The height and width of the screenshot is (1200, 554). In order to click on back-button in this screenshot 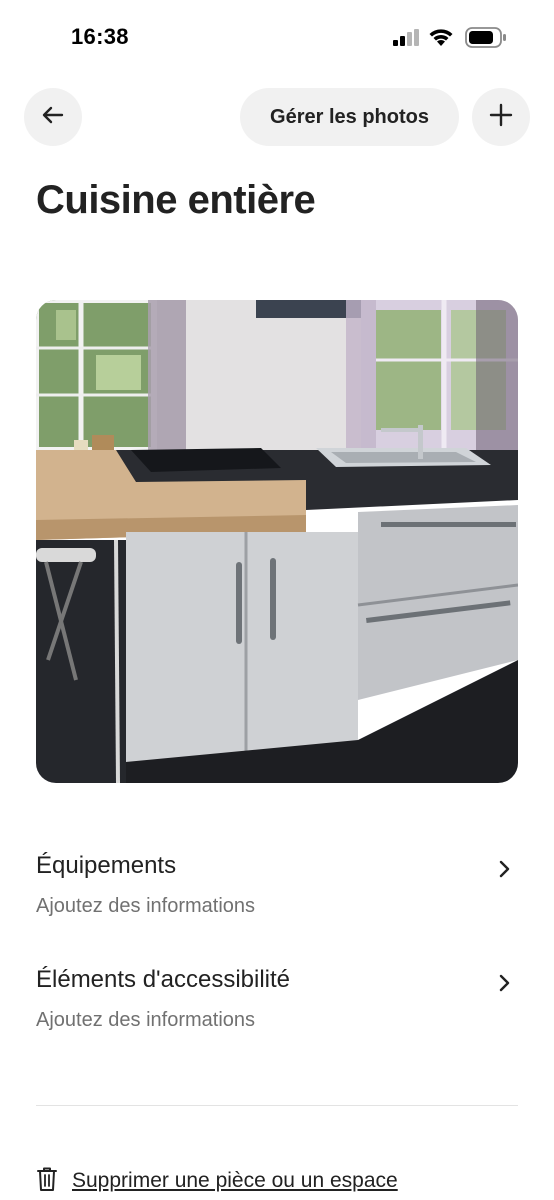, I will do `click(53, 117)`.